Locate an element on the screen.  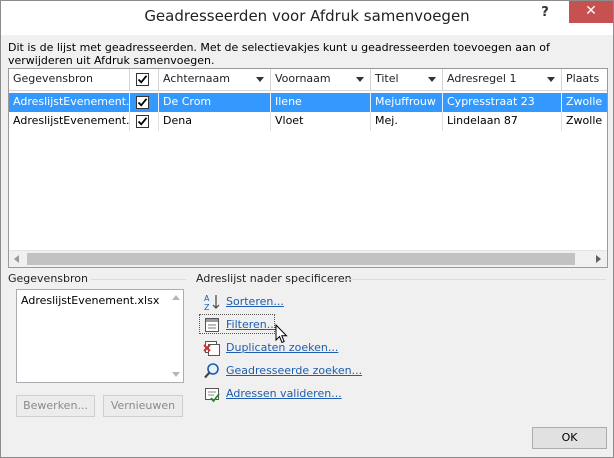
data-source-group-label: Gegevensbron is located at coordinates (48, 278).